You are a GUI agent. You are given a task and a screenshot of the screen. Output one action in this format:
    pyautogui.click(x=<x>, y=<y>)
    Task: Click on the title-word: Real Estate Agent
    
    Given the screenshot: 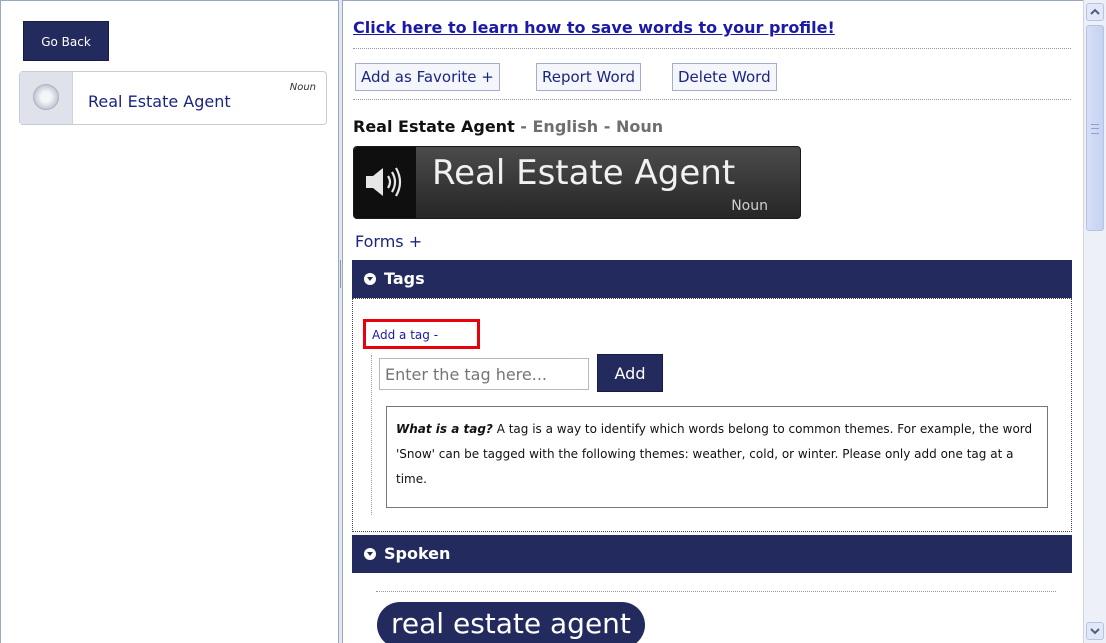 What is the action you would take?
    pyautogui.click(x=434, y=126)
    